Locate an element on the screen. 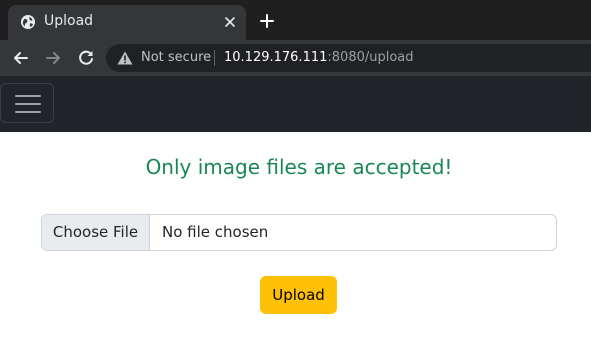  upload-button: Upload is located at coordinates (298, 295).